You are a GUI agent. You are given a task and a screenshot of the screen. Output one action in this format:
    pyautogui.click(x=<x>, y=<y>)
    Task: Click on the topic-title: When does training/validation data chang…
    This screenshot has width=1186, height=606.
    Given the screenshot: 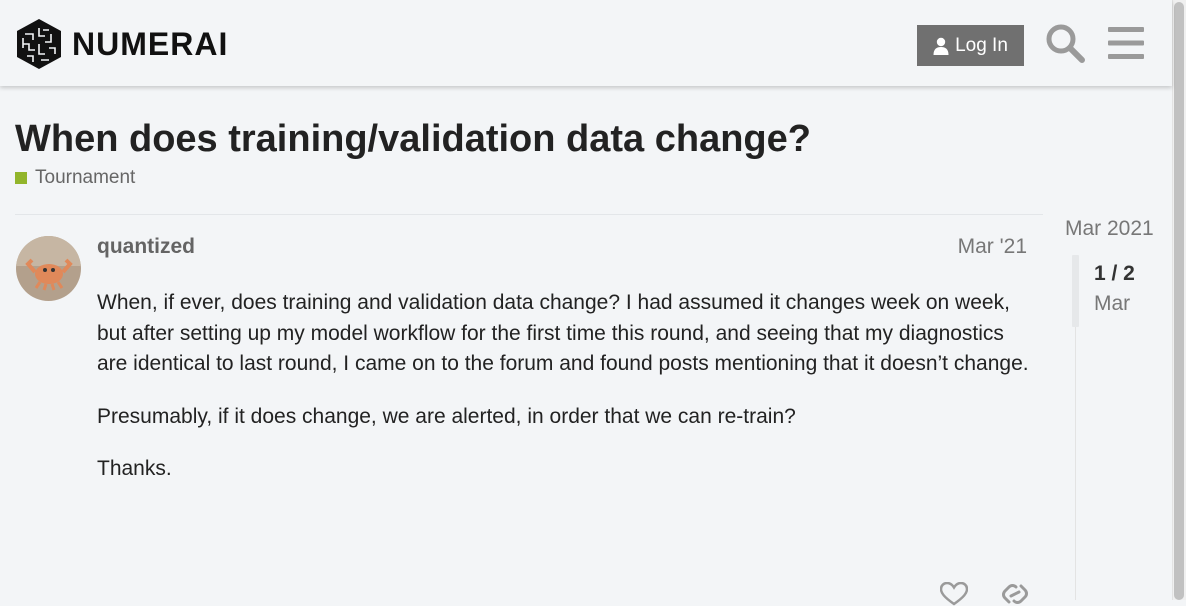 What is the action you would take?
    pyautogui.click(x=413, y=139)
    